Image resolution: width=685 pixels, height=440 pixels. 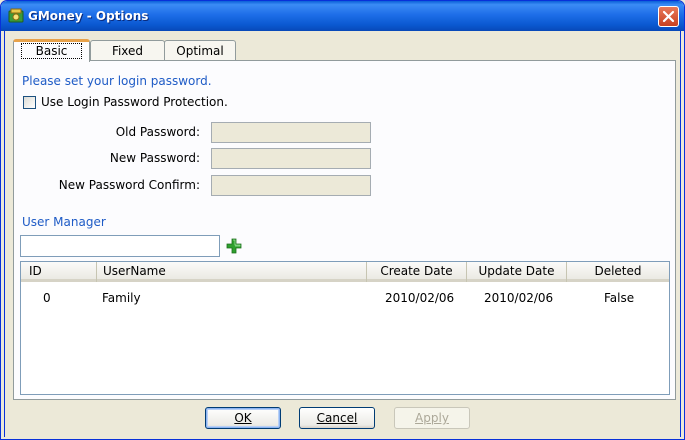 I want to click on password-prompt: Please set your login password., so click(x=117, y=81).